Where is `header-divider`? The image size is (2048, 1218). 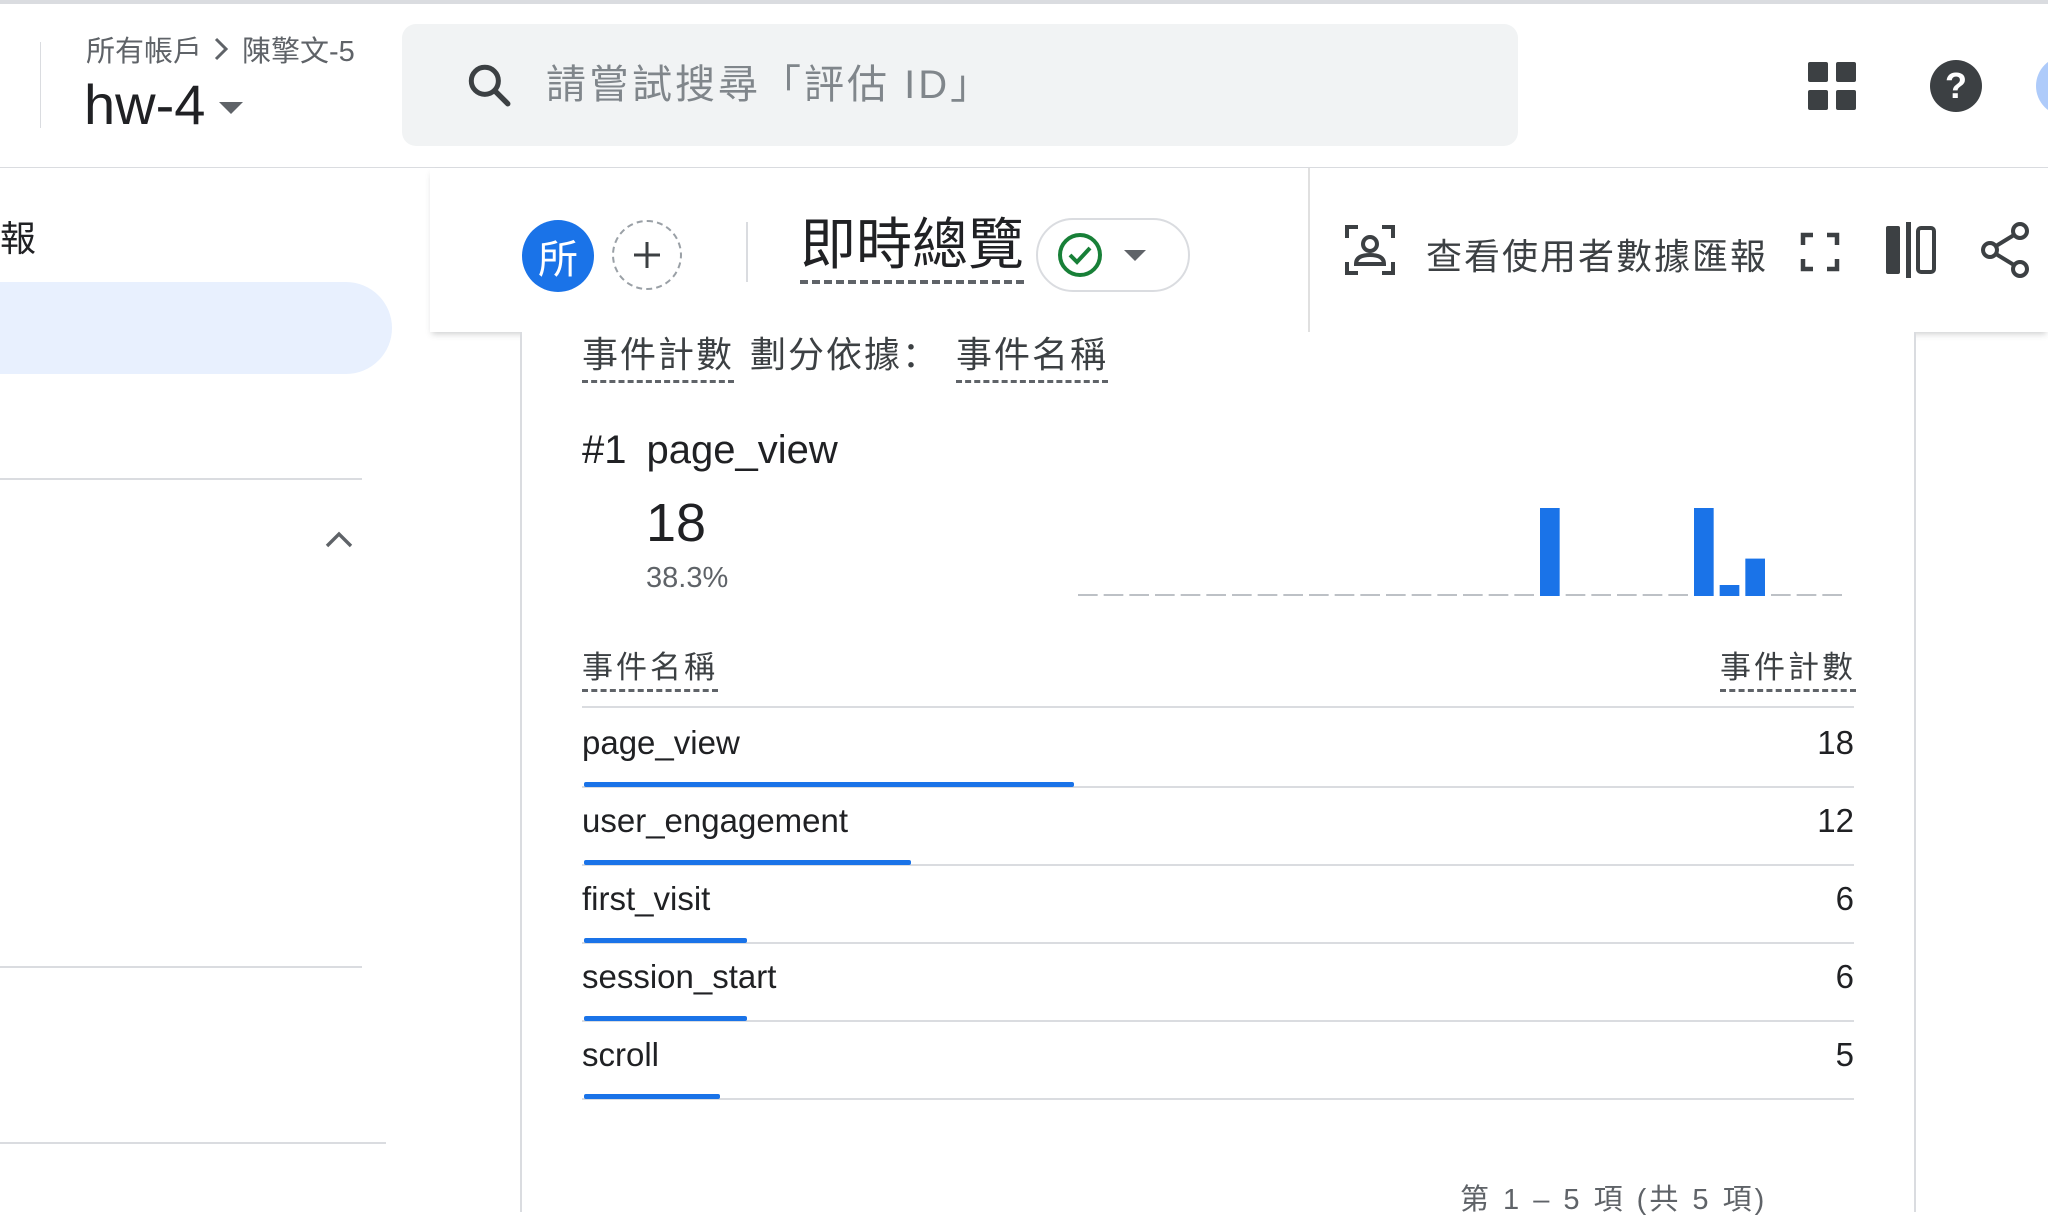 header-divider is located at coordinates (40, 85).